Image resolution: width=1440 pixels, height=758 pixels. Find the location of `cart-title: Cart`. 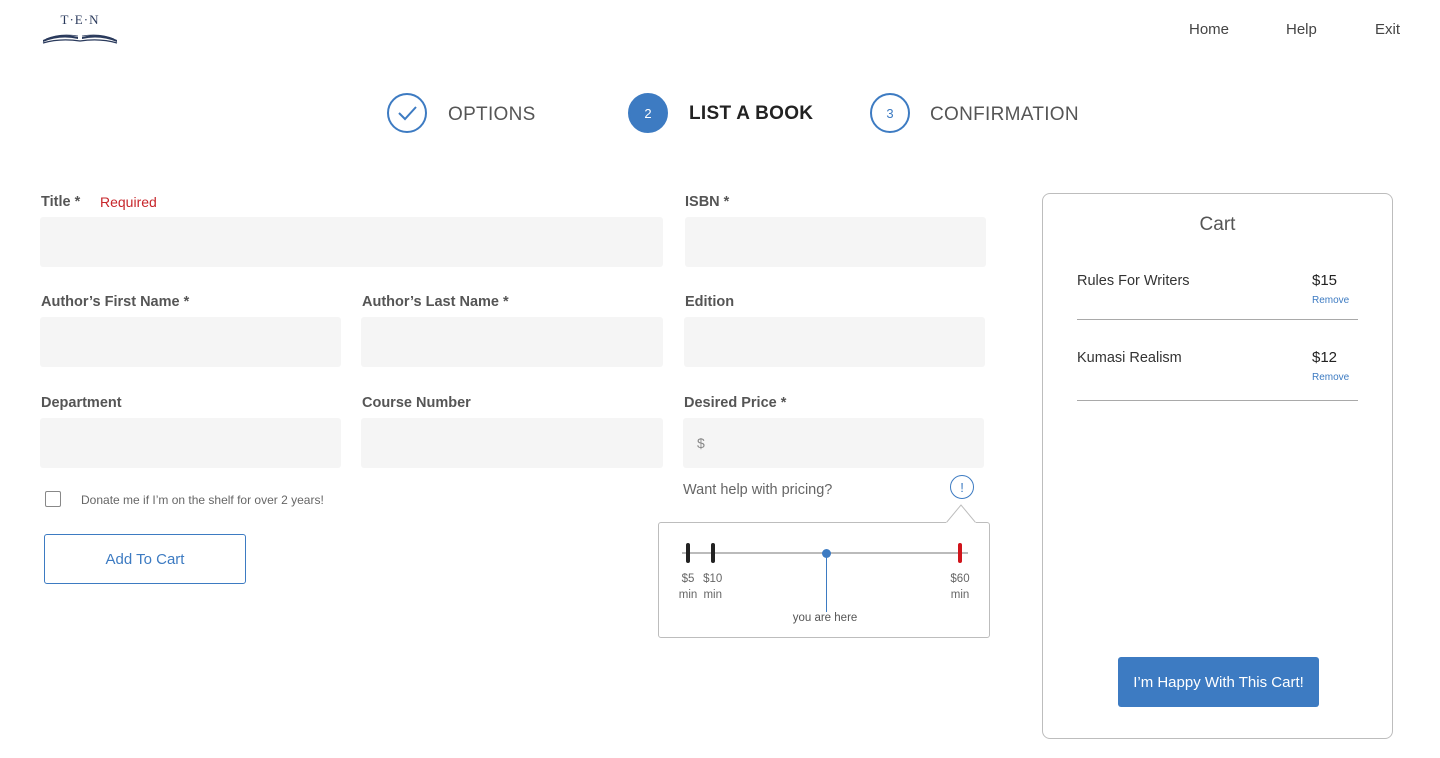

cart-title: Cart is located at coordinates (1217, 224).